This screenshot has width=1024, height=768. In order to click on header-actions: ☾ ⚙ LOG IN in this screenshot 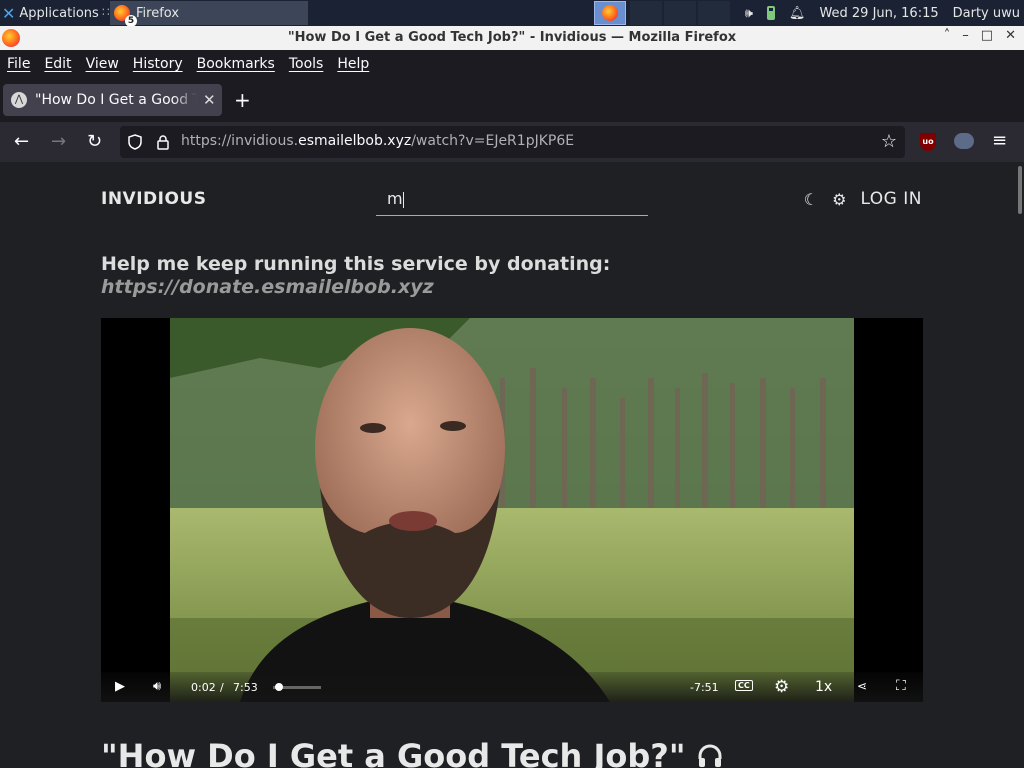, I will do `click(863, 199)`.